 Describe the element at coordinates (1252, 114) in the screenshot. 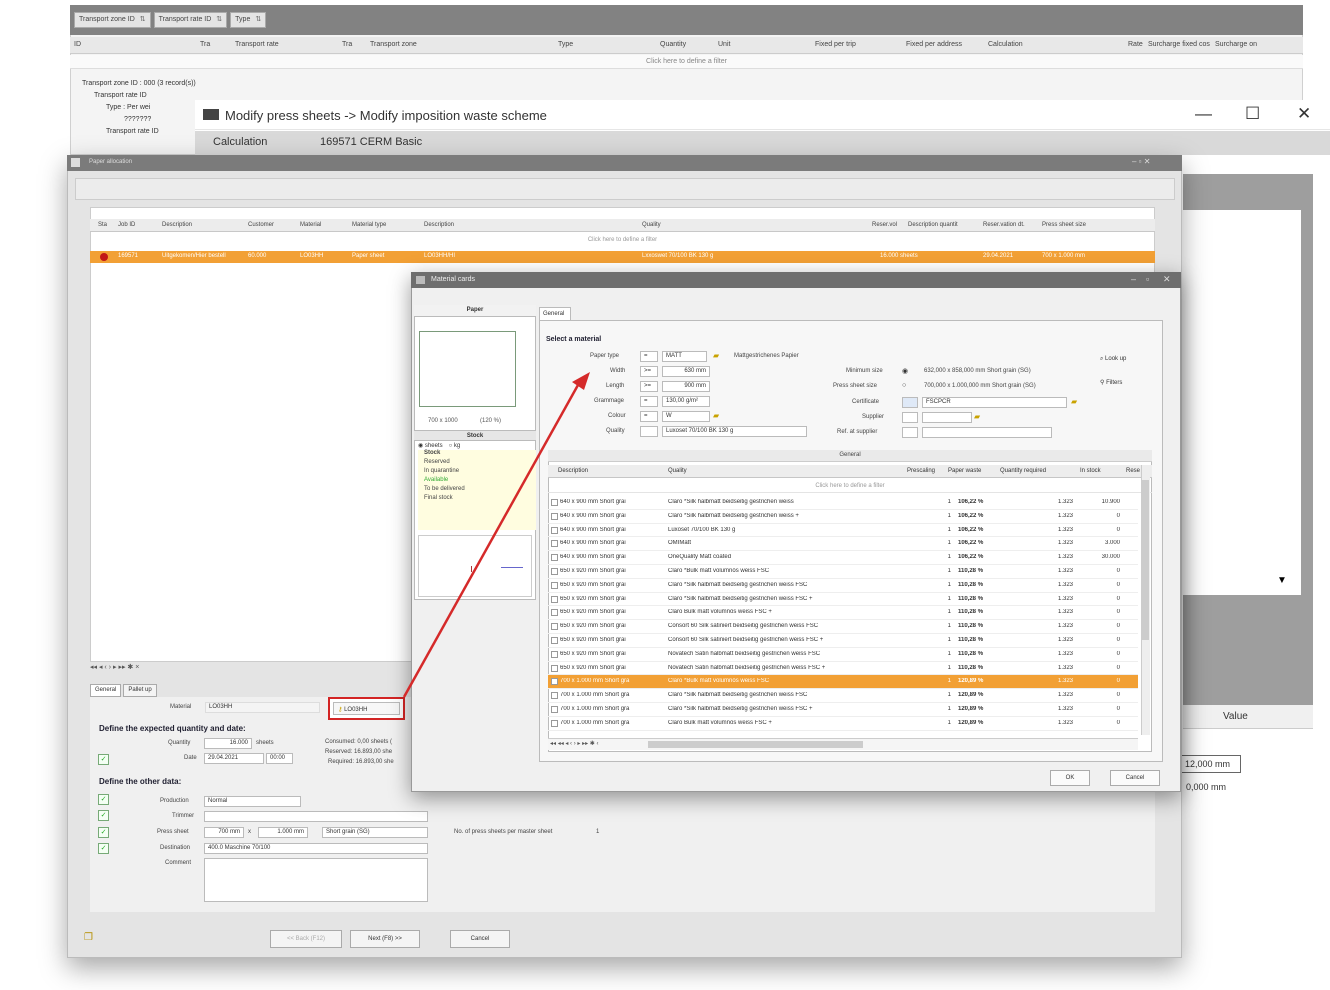

I see `maximize-button: ☐` at that location.